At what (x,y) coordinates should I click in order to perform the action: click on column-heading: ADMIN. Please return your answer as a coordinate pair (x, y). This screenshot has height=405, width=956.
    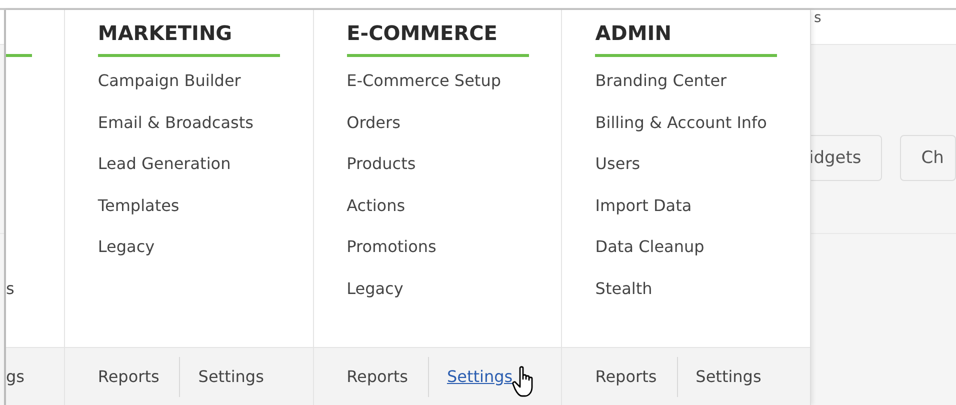
    Looking at the image, I should click on (633, 33).